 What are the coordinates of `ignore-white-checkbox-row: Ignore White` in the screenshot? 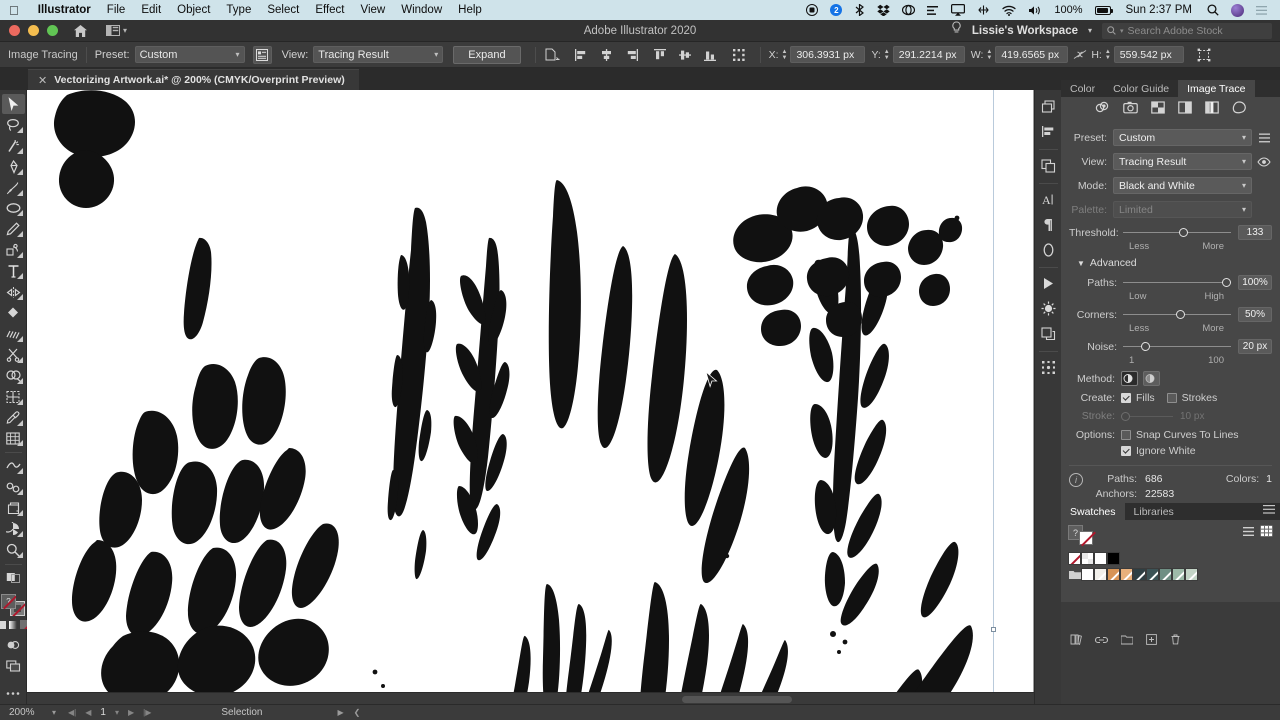 It's located at (1158, 451).